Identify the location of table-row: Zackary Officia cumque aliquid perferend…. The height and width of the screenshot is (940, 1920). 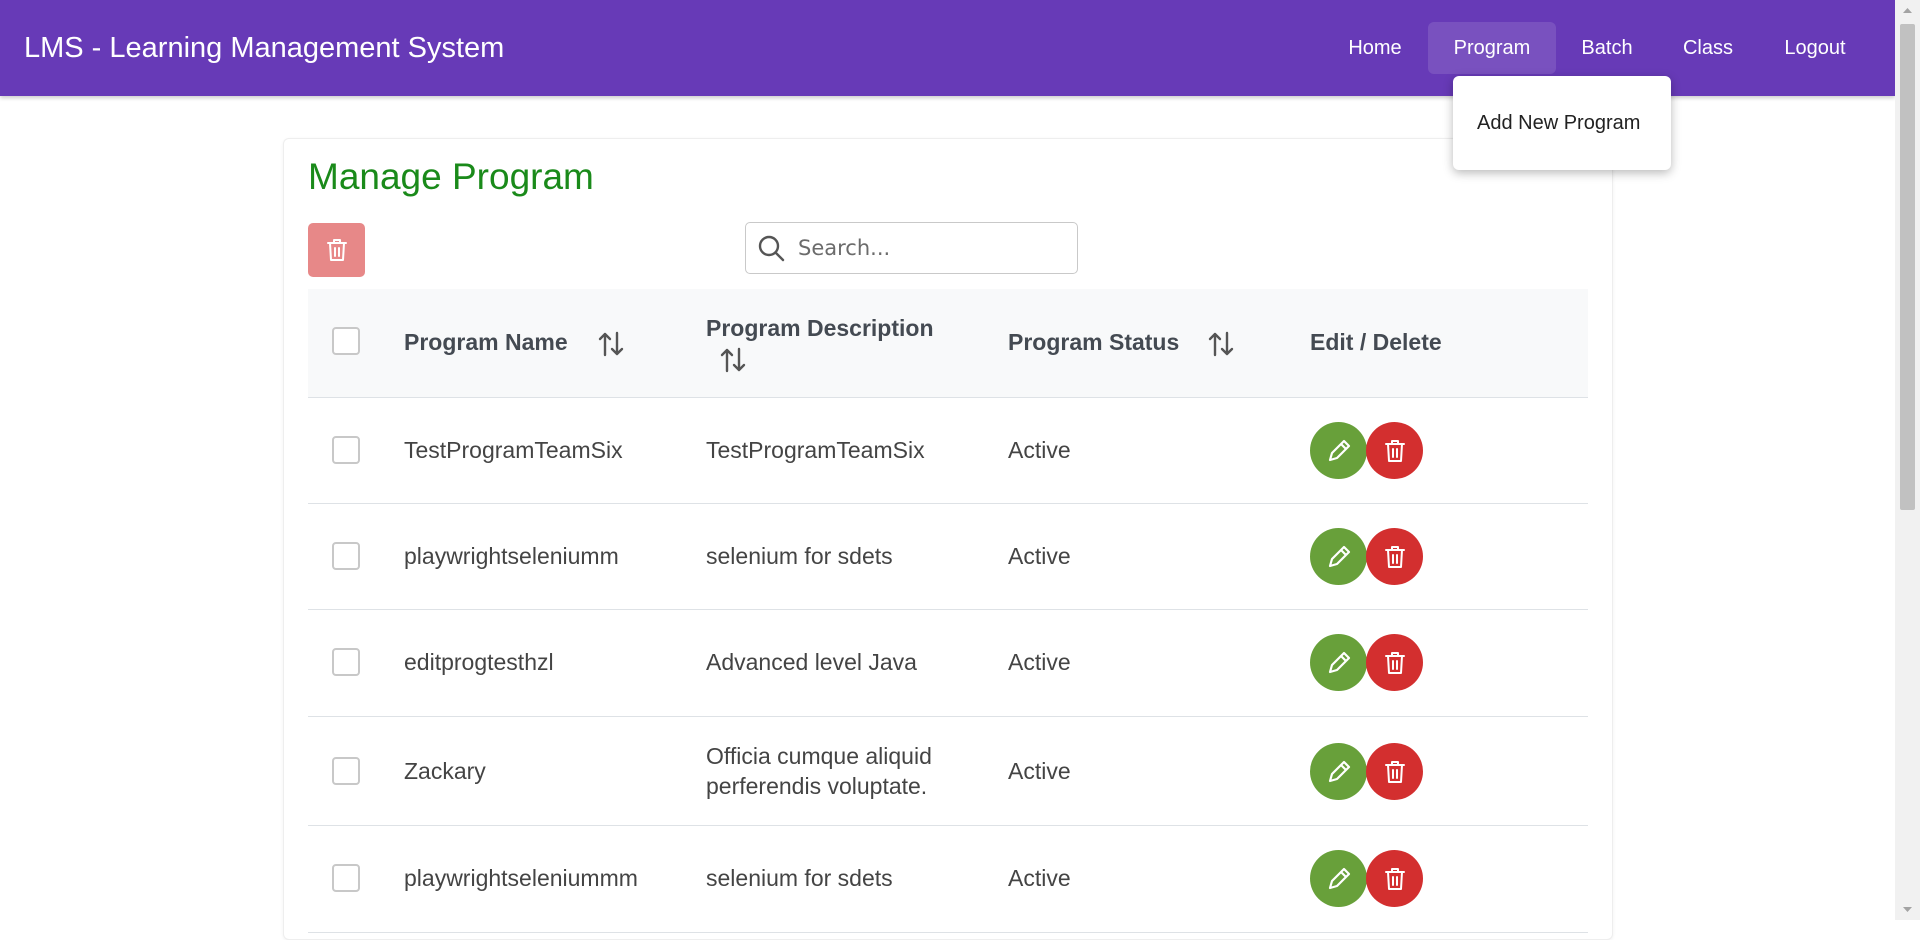
(948, 771).